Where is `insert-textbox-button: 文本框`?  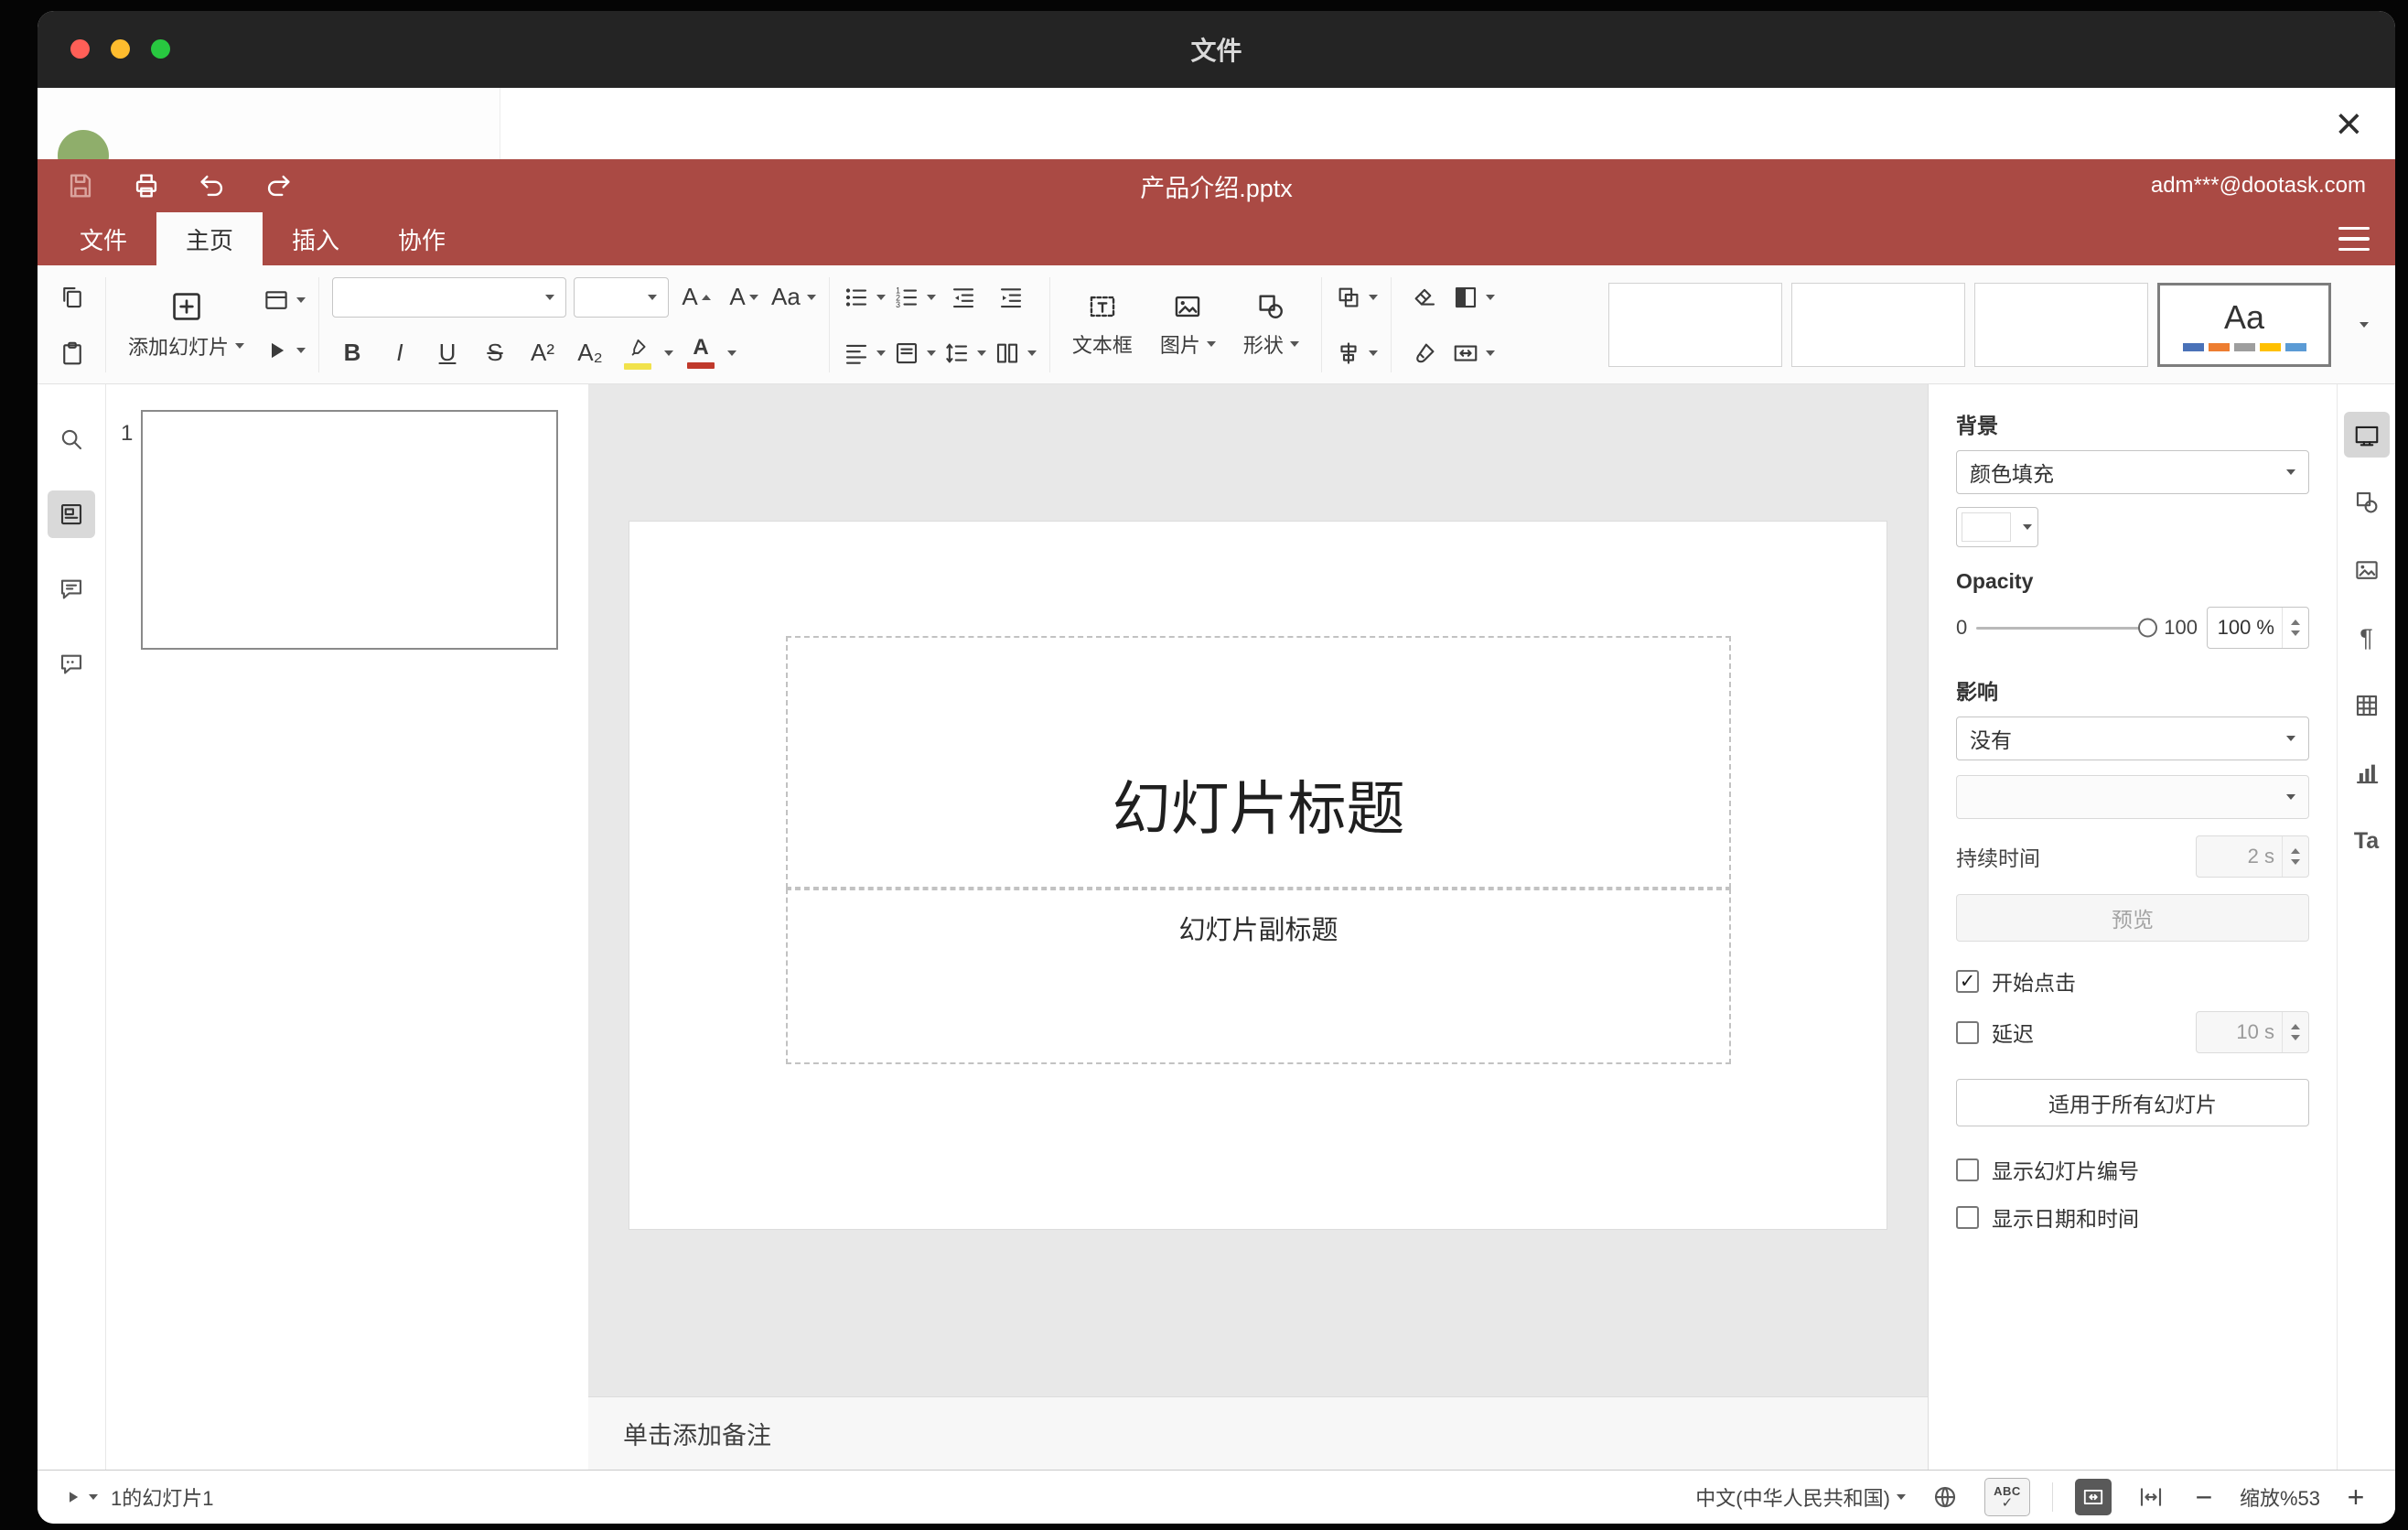 insert-textbox-button: 文本框 is located at coordinates (1102, 325).